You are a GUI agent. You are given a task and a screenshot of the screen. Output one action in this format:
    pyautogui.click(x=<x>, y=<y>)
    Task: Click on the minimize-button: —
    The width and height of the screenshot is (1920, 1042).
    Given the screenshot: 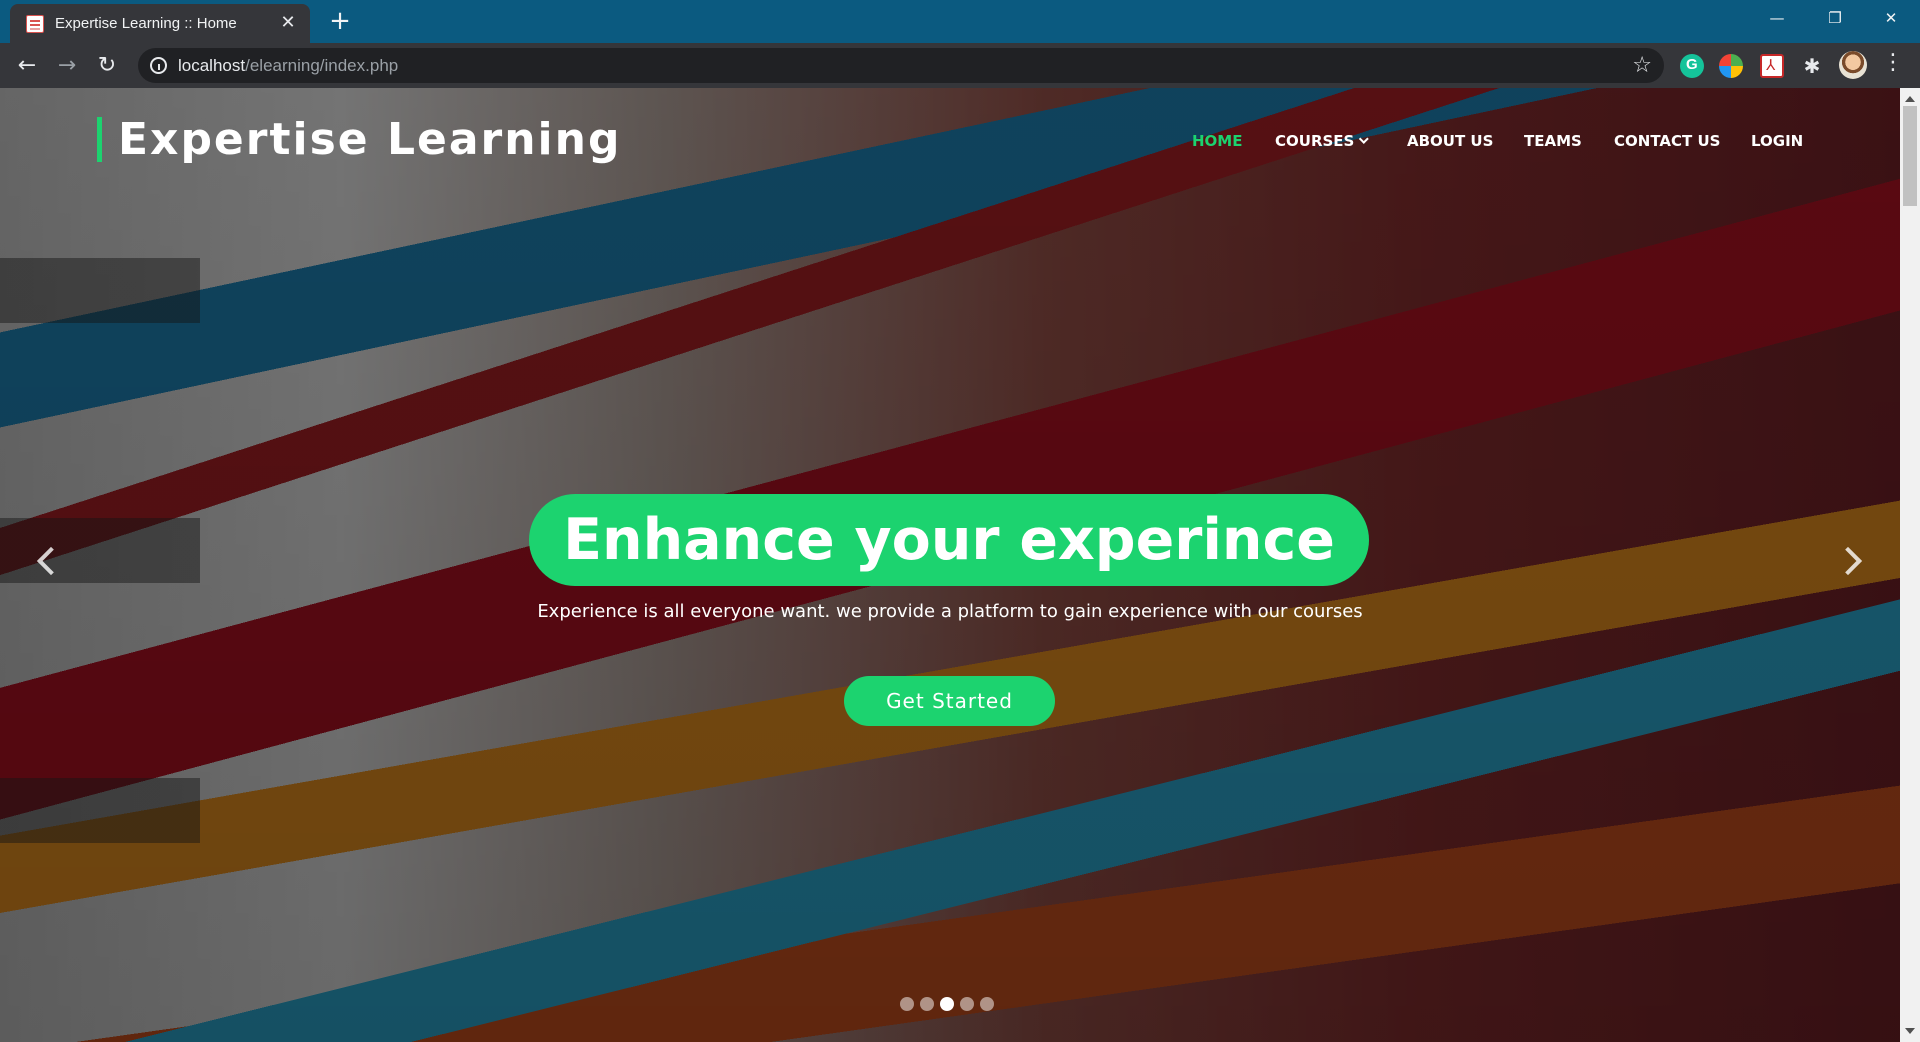 What is the action you would take?
    pyautogui.click(x=1777, y=18)
    